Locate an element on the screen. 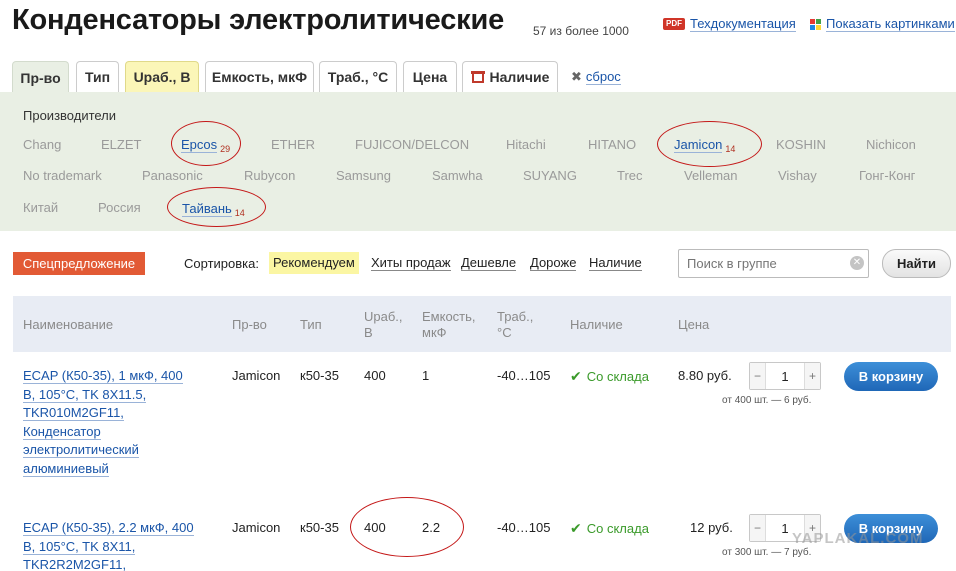  manufacturer-item: Rubycon is located at coordinates (269, 175).